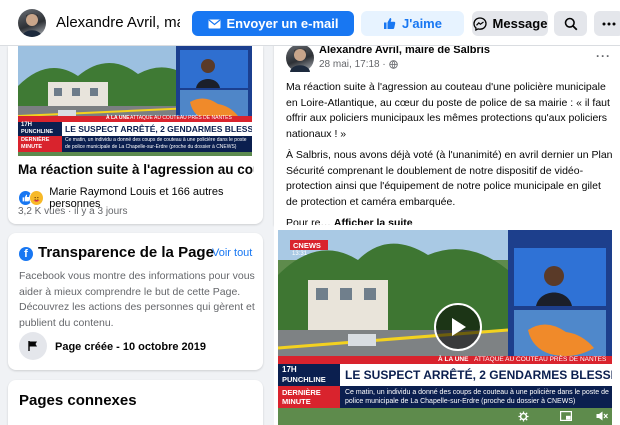  I want to click on thumbs-up-icon, so click(390, 23).